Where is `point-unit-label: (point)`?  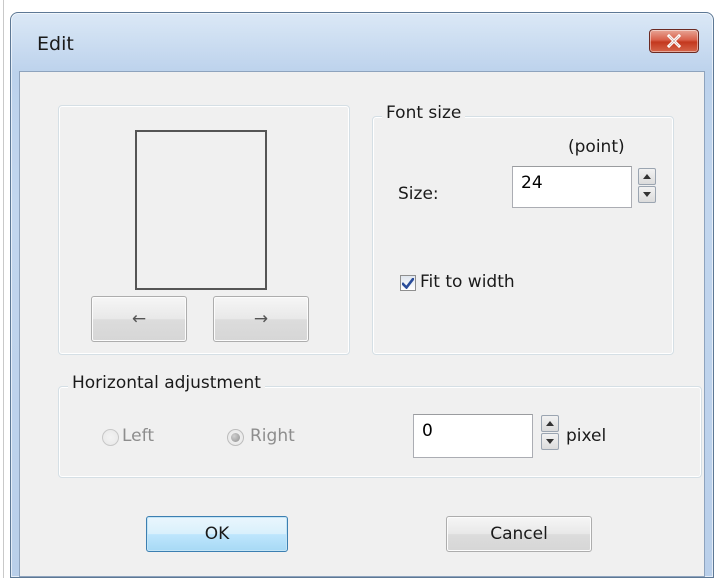 point-unit-label: (point) is located at coordinates (596, 147).